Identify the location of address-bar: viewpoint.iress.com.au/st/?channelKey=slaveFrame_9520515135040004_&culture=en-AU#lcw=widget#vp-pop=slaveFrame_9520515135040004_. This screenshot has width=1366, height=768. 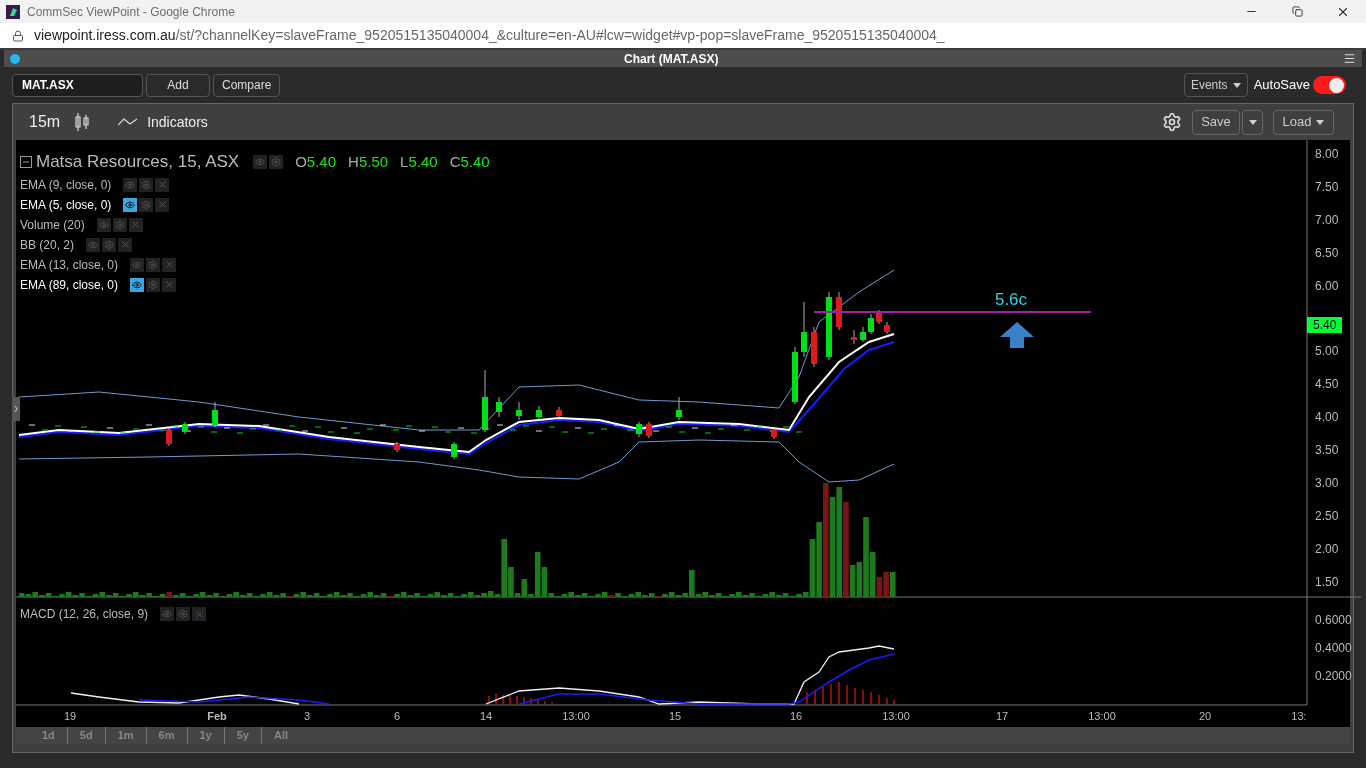
(683, 36).